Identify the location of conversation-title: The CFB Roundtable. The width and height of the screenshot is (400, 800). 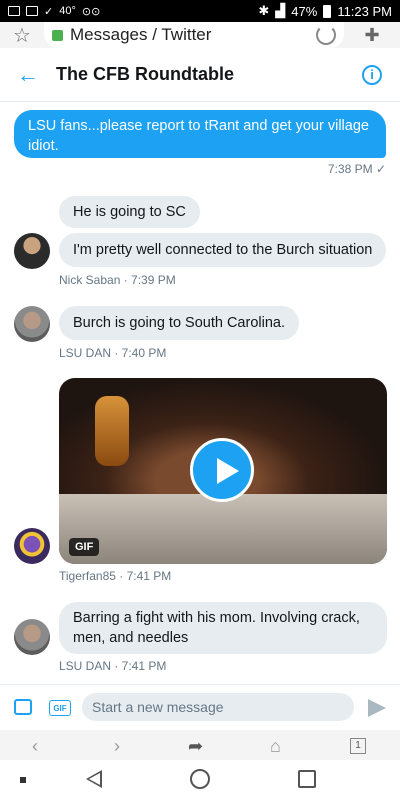
(145, 74).